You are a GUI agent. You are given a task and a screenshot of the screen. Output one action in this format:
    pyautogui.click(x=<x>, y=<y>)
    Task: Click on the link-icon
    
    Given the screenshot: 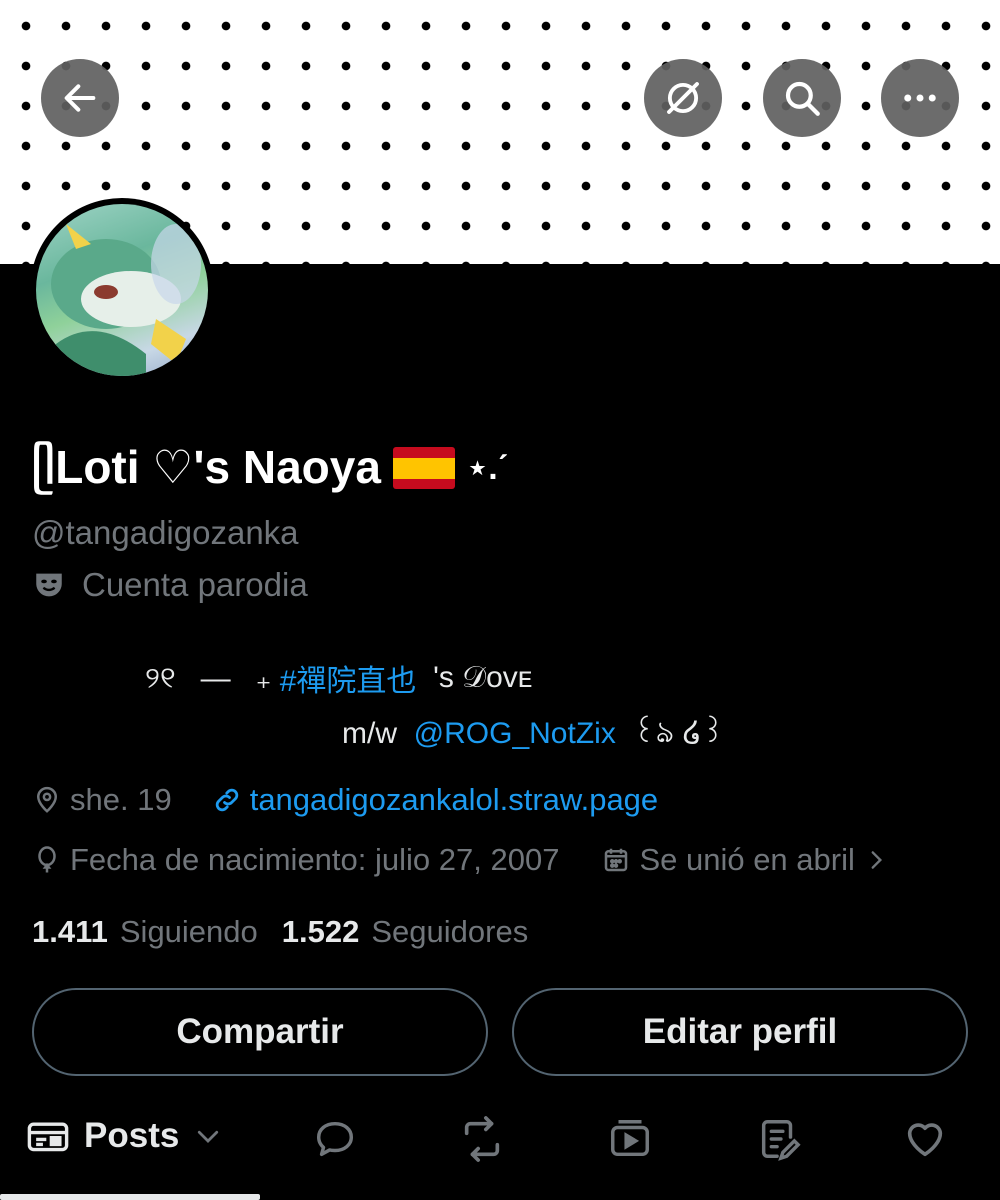 What is the action you would take?
    pyautogui.click(x=226, y=800)
    